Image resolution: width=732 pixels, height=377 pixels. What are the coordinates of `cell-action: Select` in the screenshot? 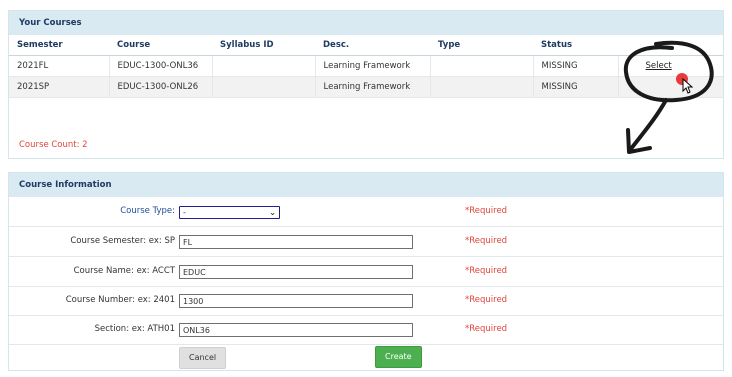 It's located at (670, 66).